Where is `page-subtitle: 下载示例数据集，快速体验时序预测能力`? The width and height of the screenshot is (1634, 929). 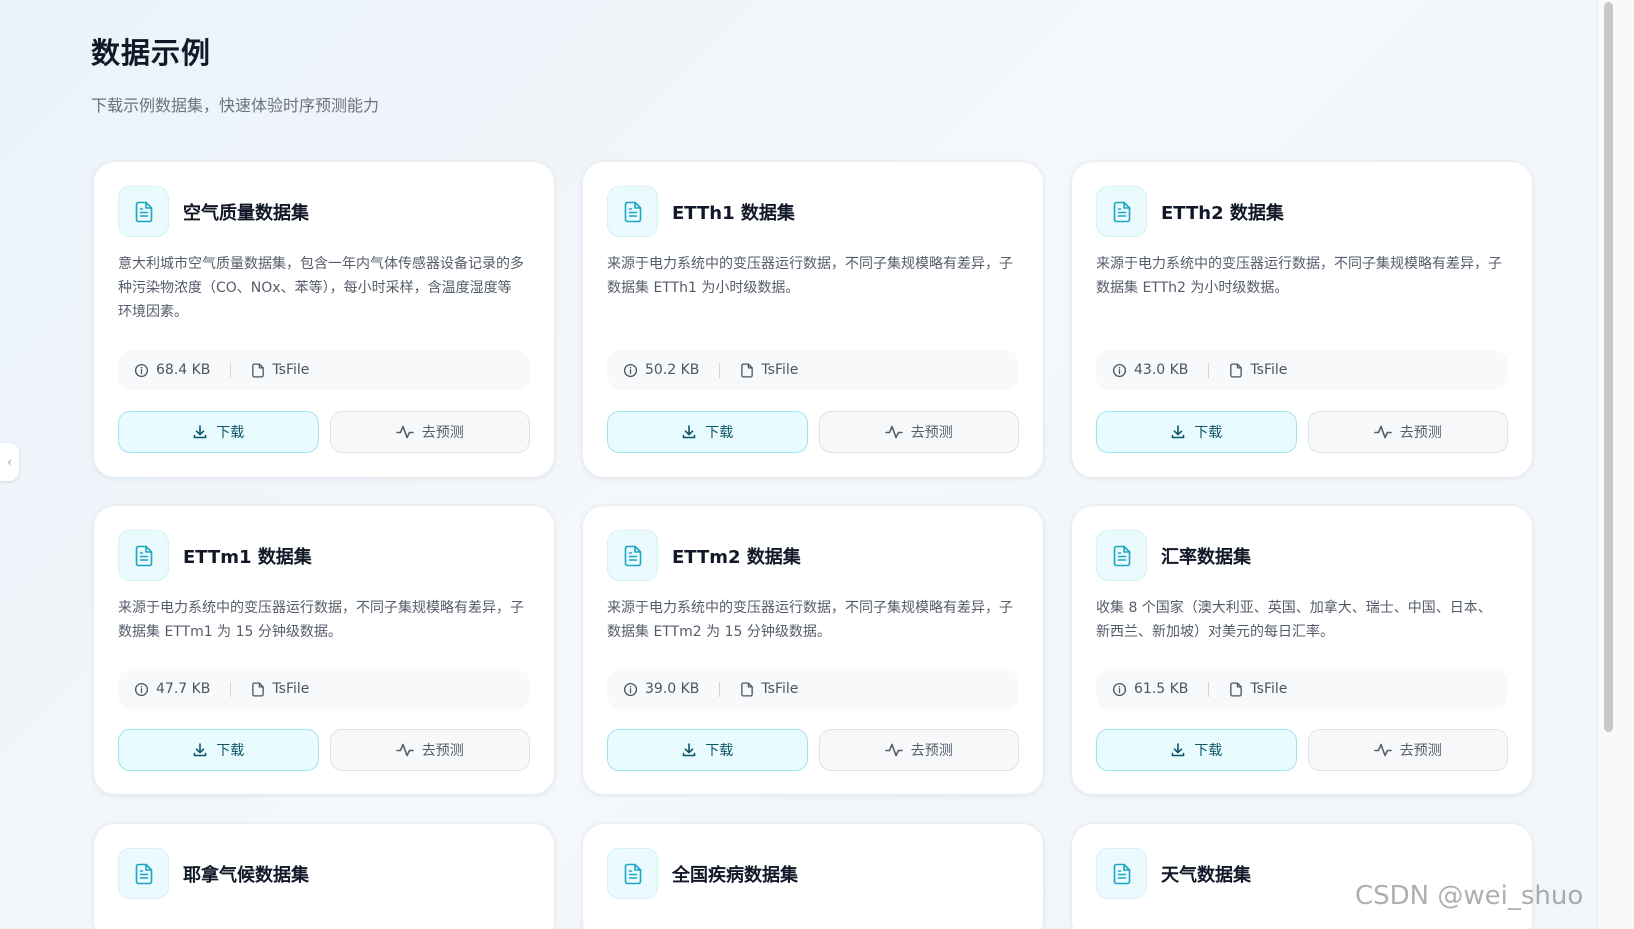
page-subtitle: 下载示例数据集，快速体验时序预测能力 is located at coordinates (235, 105).